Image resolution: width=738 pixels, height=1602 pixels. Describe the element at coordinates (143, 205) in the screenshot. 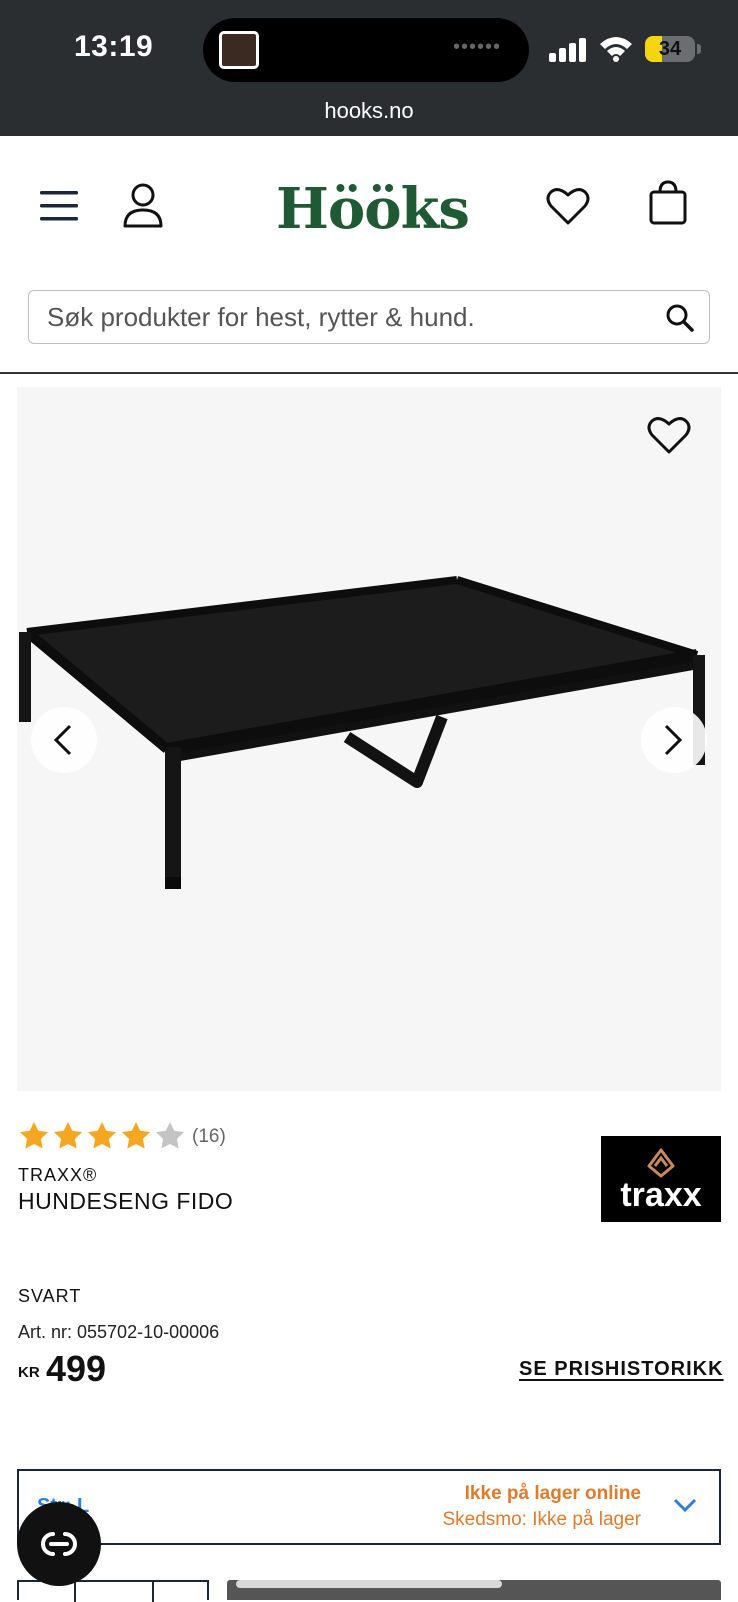

I see `user-icon` at that location.